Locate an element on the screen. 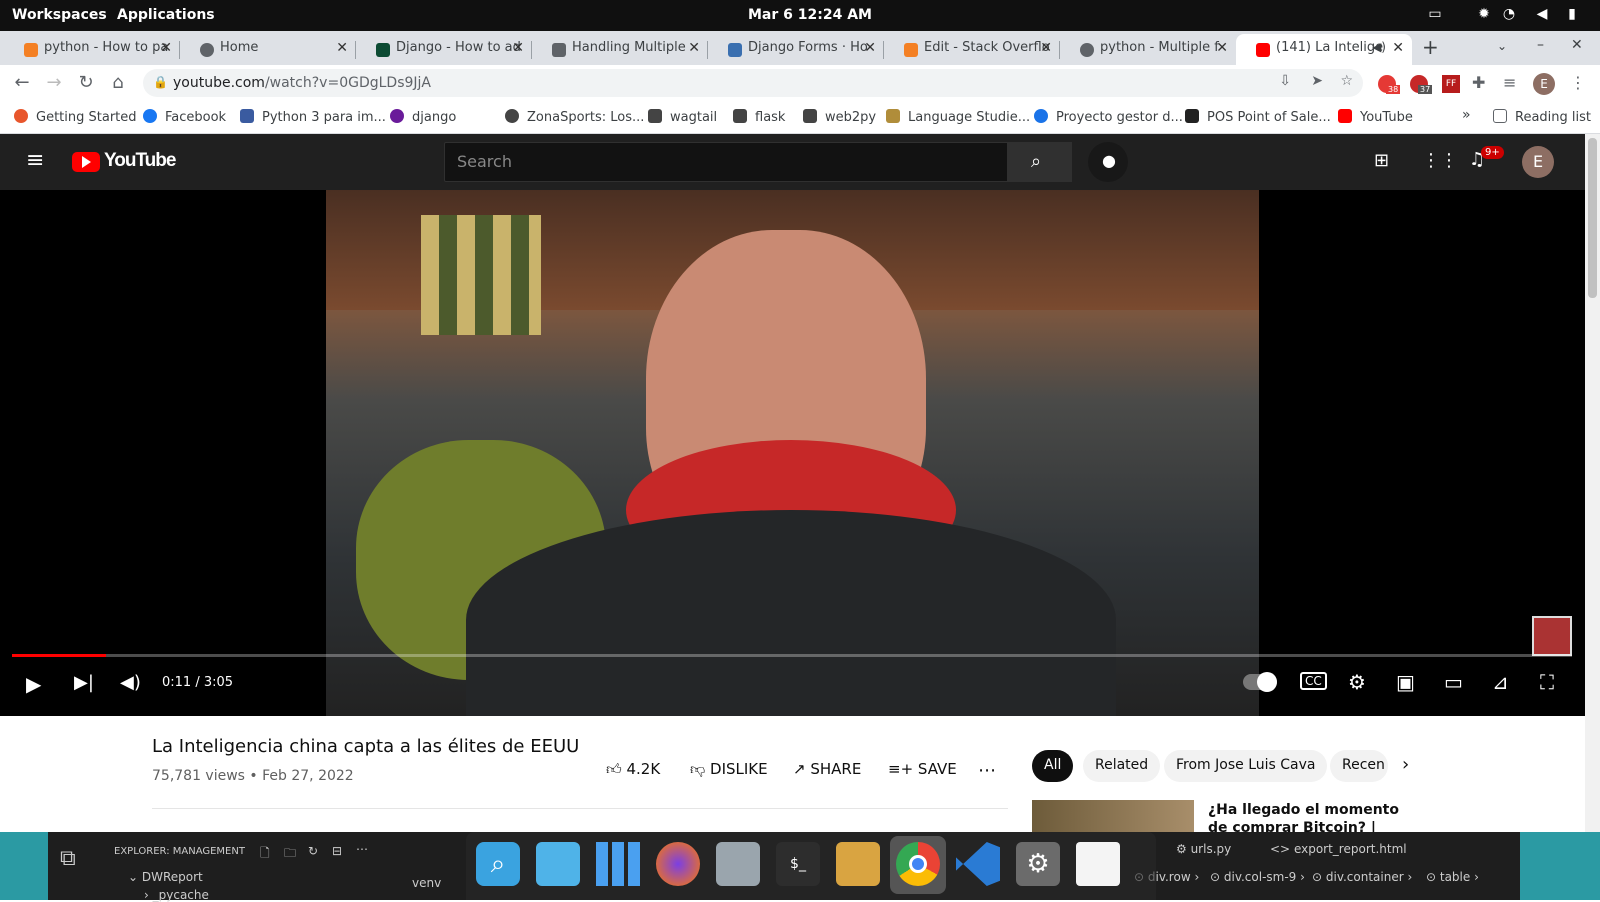  terminal-icon: $_ is located at coordinates (798, 864).